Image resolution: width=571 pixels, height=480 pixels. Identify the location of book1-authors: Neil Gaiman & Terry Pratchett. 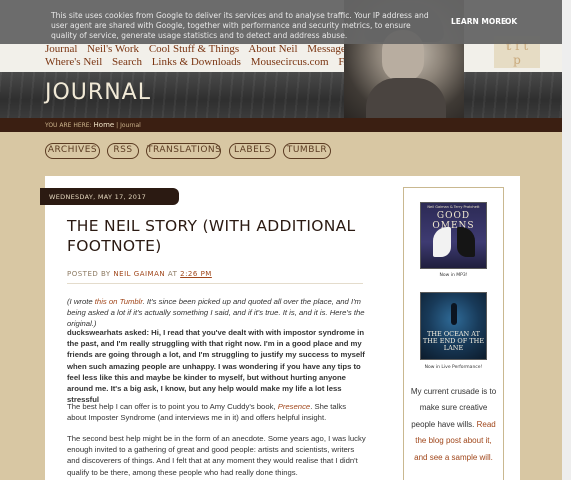
(453, 207).